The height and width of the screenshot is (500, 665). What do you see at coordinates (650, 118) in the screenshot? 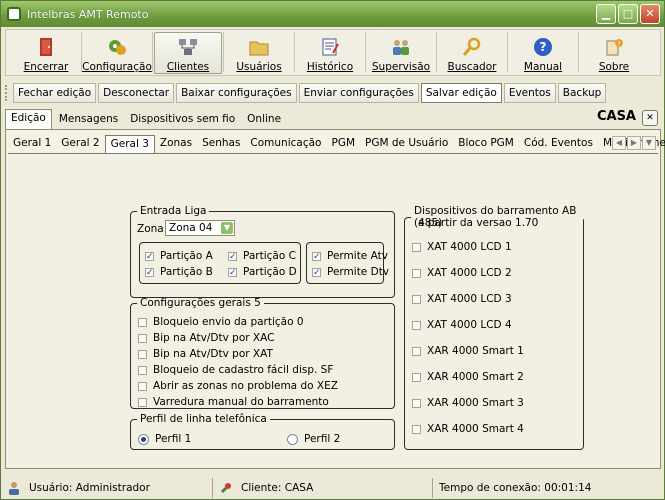
I see `close-tab-icon: ✕` at bounding box center [650, 118].